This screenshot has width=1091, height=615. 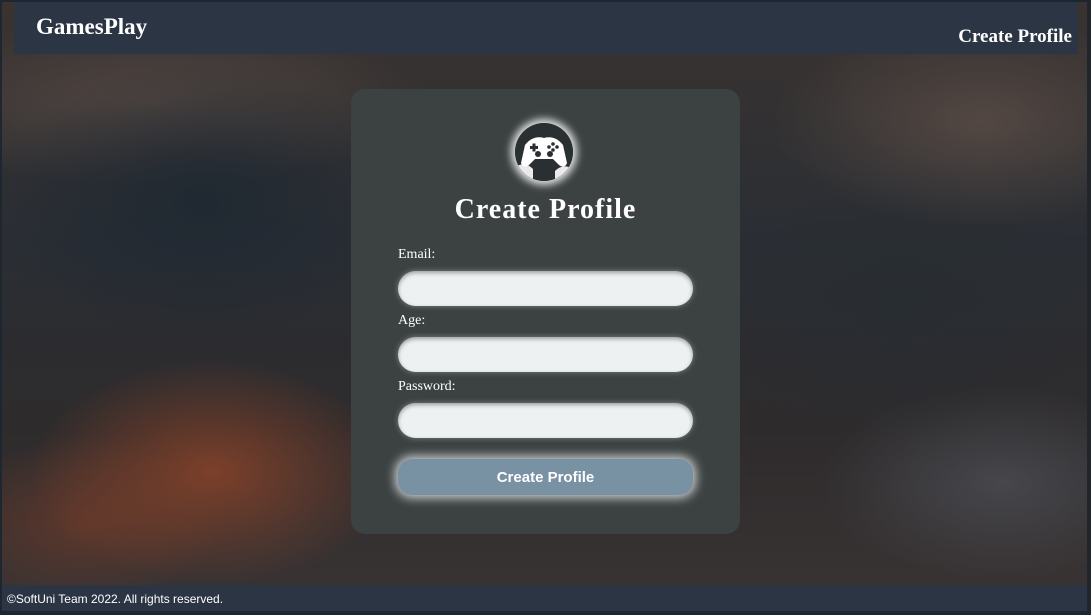 I want to click on age-label: Age:, so click(x=412, y=320).